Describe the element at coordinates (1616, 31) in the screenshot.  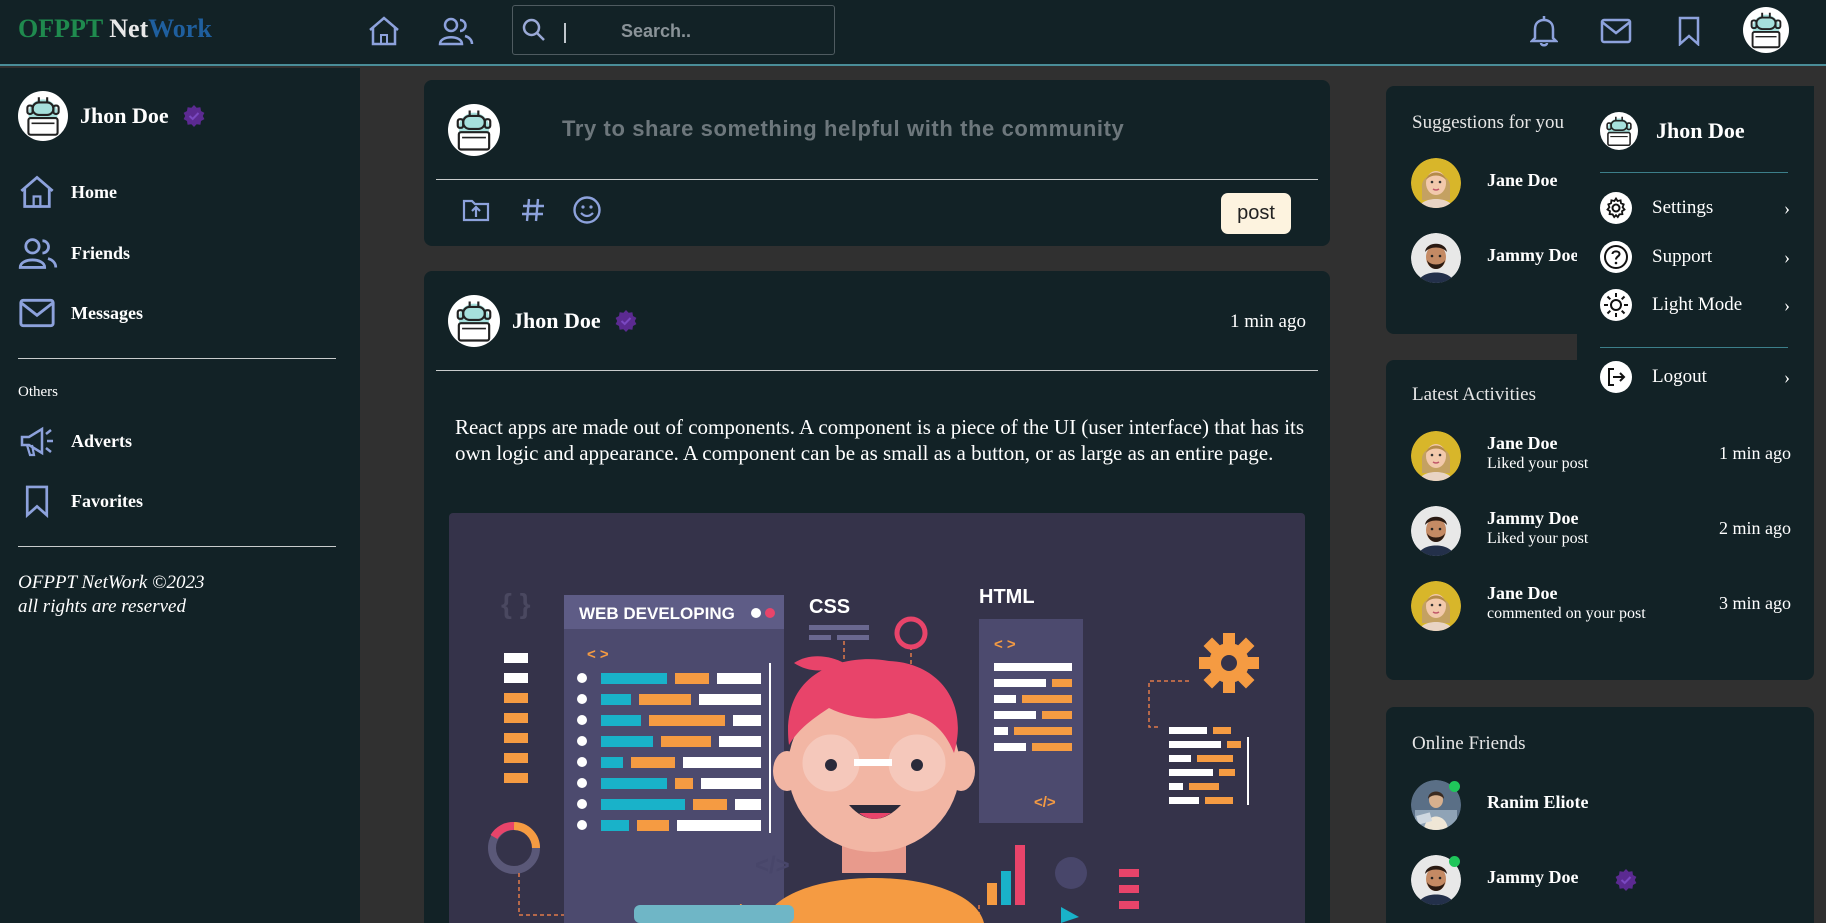
I see `mail-icon` at that location.